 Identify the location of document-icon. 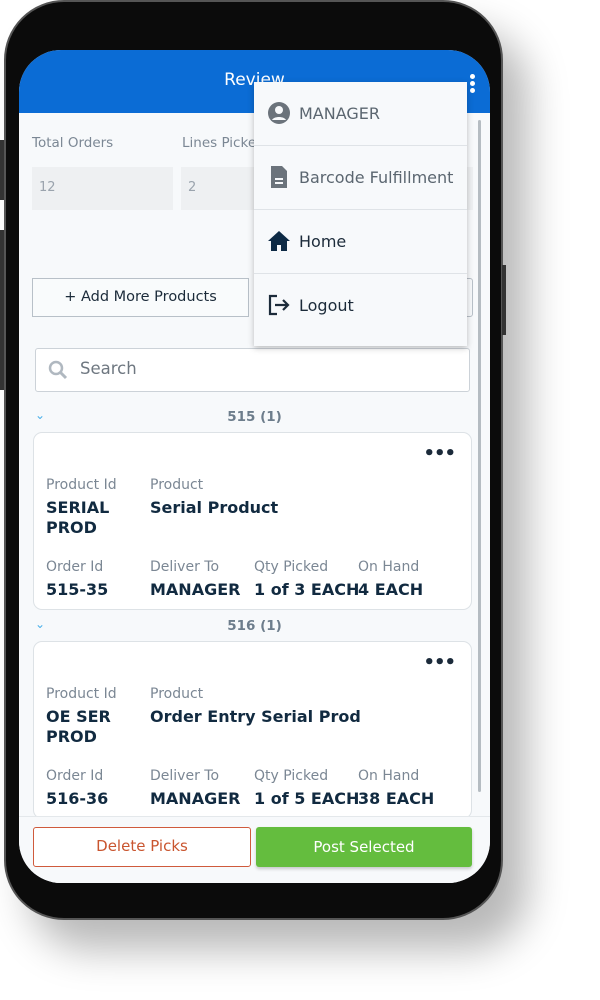
(279, 177).